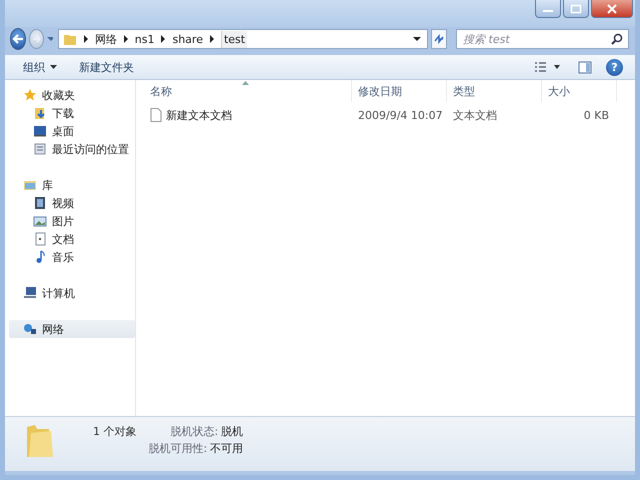  Describe the element at coordinates (475, 115) in the screenshot. I see `table-cell: 文本文档` at that location.